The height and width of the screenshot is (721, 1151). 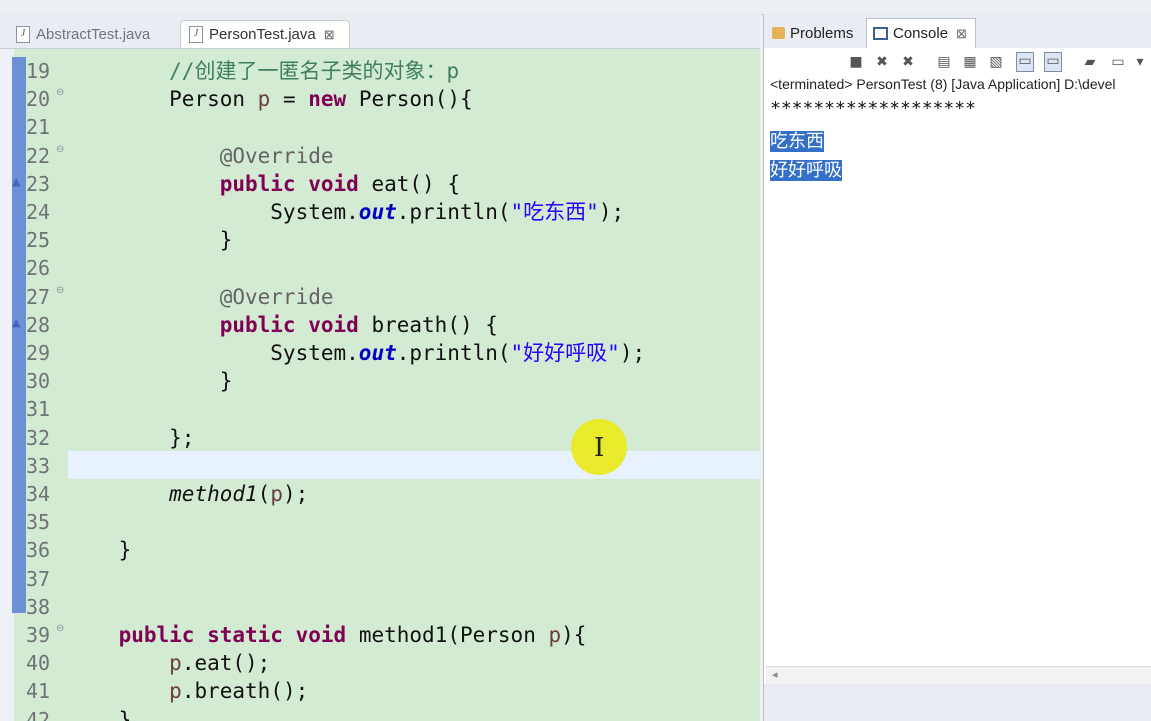 What do you see at coordinates (188, 494) in the screenshot?
I see `code-line: method1(p);` at bounding box center [188, 494].